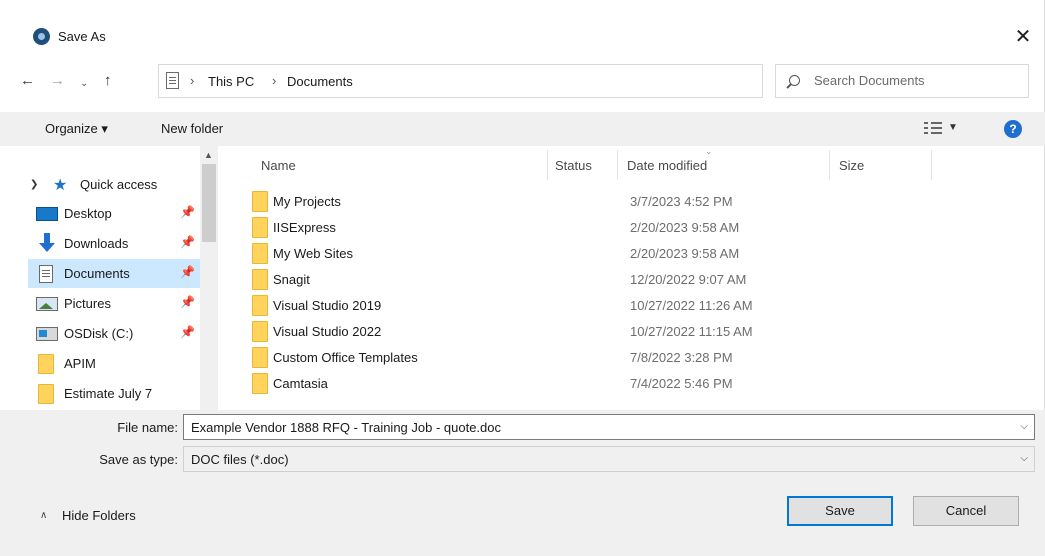 The height and width of the screenshot is (556, 1045). I want to click on file-name: Camtasia, so click(300, 383).